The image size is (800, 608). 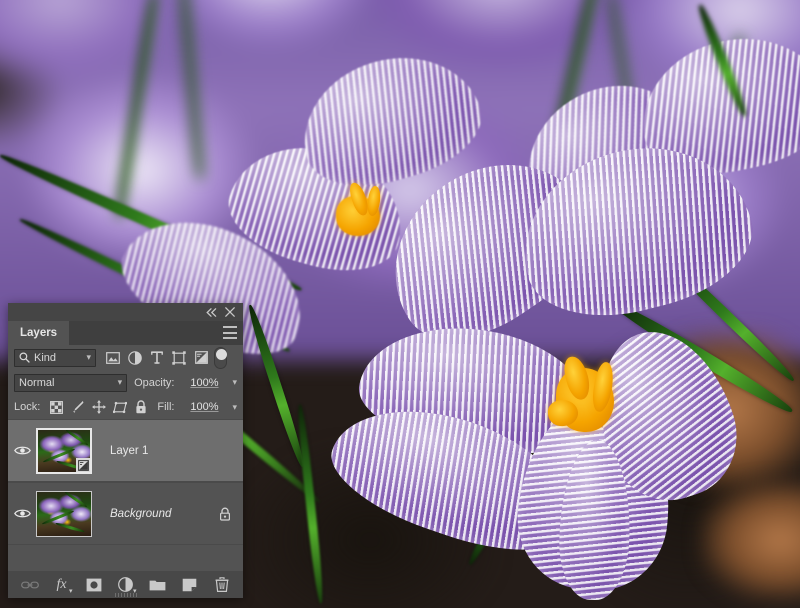 I want to click on fill-value: 100%, so click(x=204, y=407).